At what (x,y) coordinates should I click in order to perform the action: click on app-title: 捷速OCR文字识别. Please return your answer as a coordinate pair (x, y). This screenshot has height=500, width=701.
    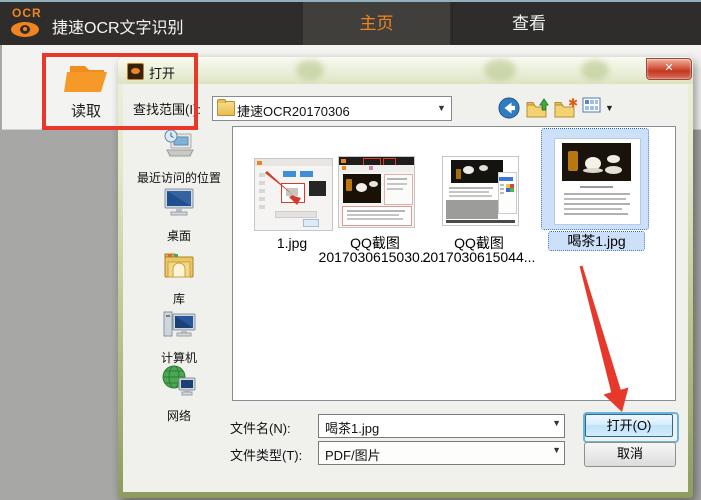
    Looking at the image, I should click on (118, 28).